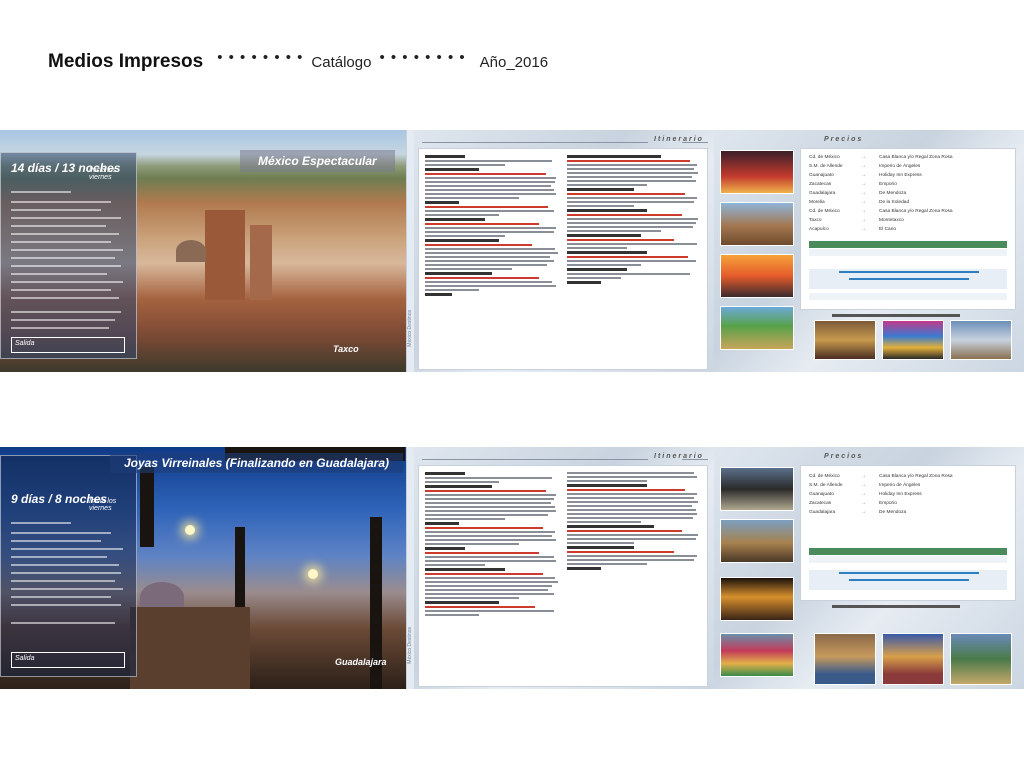 The width and height of the screenshot is (1024, 768). Describe the element at coordinates (819, 229) in the screenshot. I see `hotel-city: Acapulco` at that location.